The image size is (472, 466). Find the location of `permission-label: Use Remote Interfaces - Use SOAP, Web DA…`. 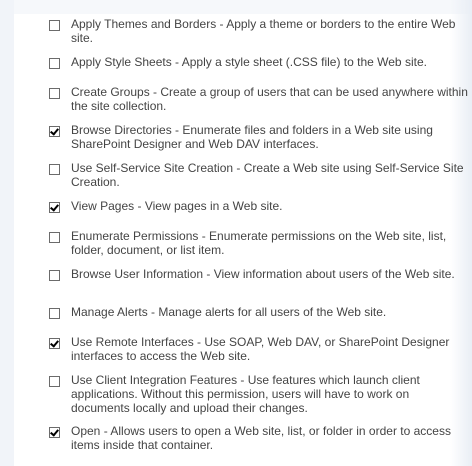

permission-label: Use Remote Interfaces - Use SOAP, Web DA… is located at coordinates (260, 349).